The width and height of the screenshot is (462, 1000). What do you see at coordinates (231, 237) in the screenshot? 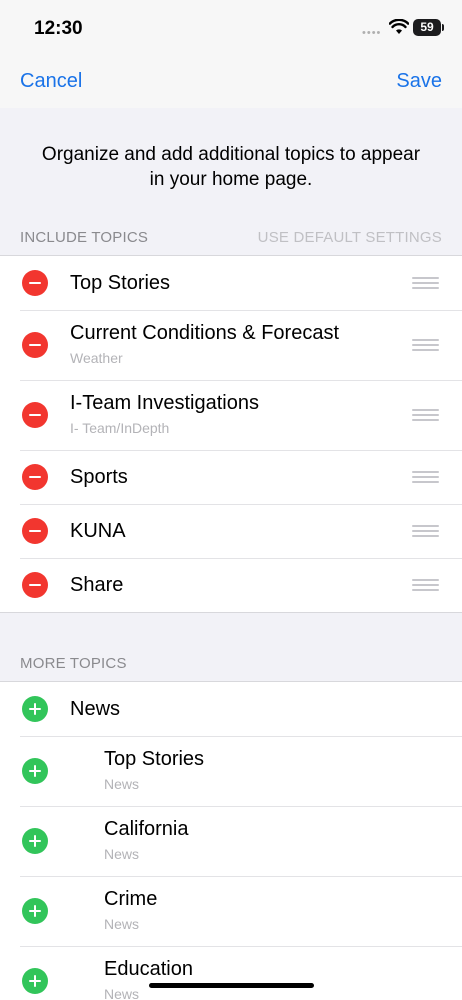
I see `include-topics-header: INCLUDE TOPICS USE DEFAULT SETTINGS` at bounding box center [231, 237].